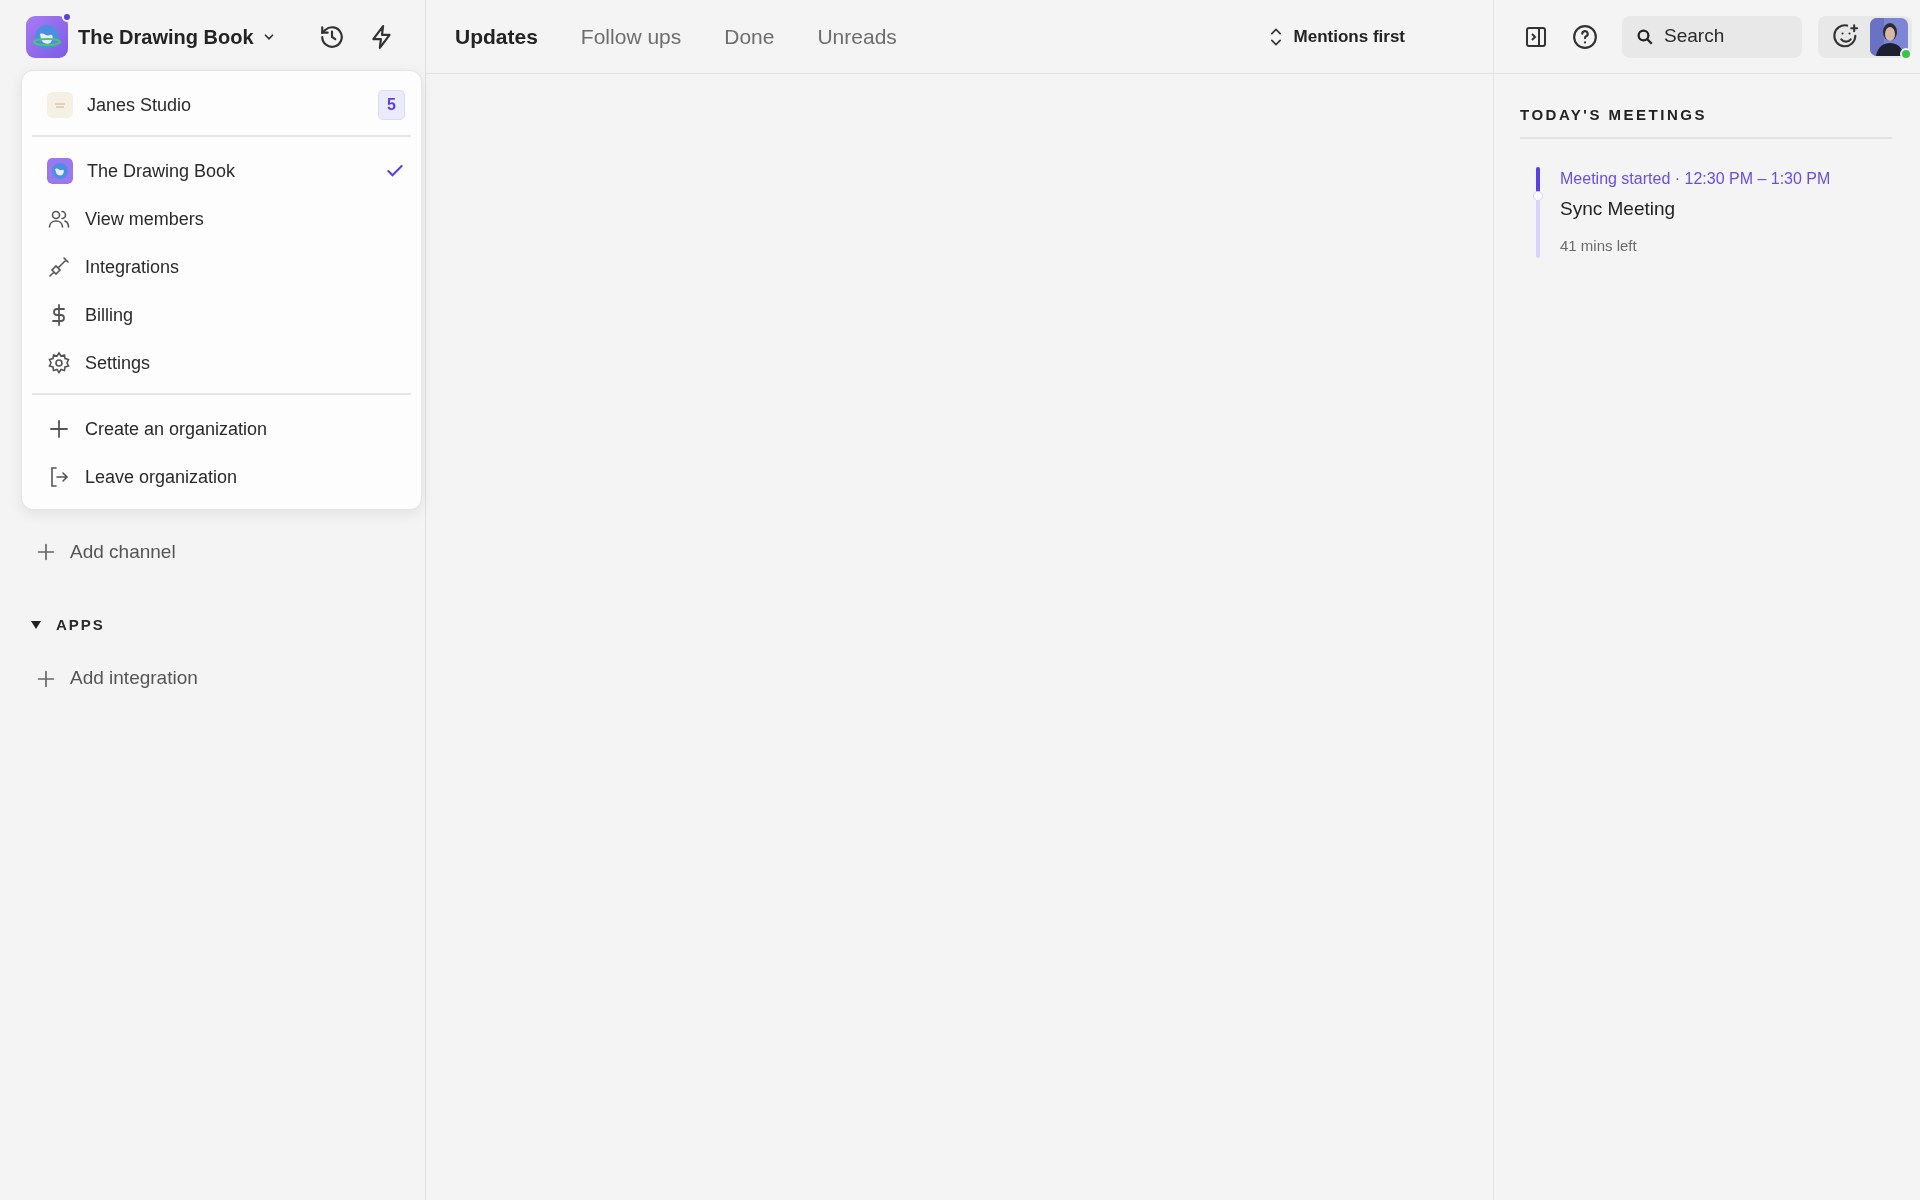  I want to click on search-placeholder: Search, so click(1694, 36).